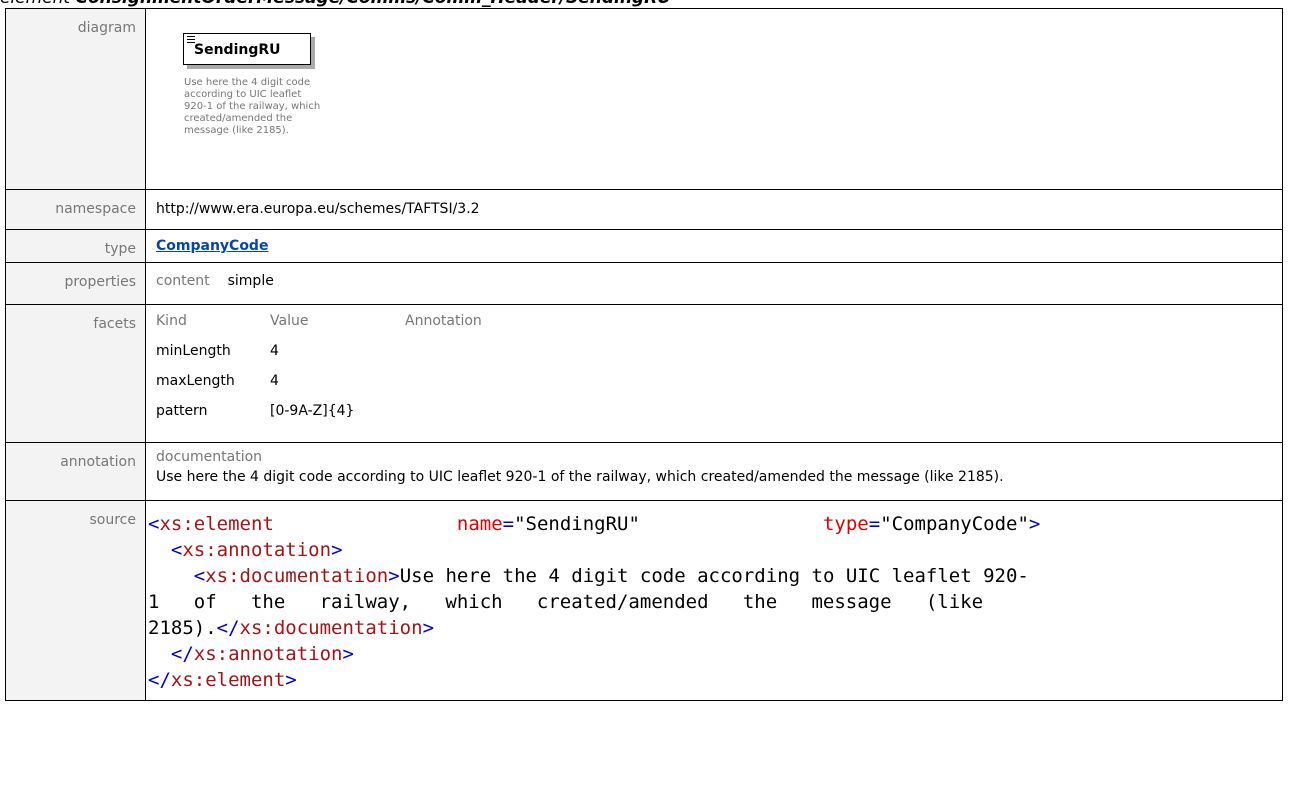  I want to click on facets-label: facets, so click(75, 373).